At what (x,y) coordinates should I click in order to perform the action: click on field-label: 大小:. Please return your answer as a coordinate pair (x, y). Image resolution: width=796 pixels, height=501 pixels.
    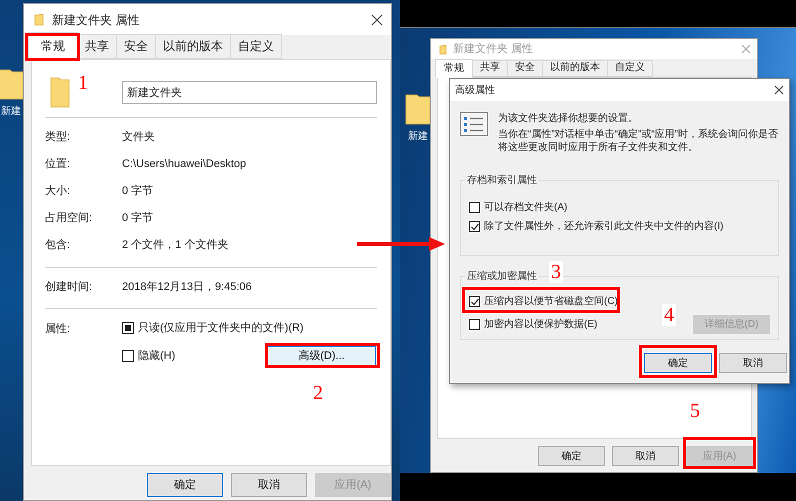
    Looking at the image, I should click on (58, 192).